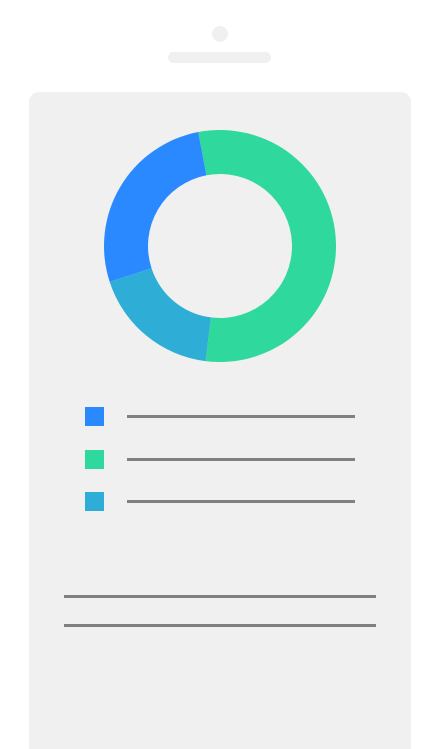 The height and width of the screenshot is (749, 439). What do you see at coordinates (219, 57) in the screenshot?
I see `speaker-icon` at bounding box center [219, 57].